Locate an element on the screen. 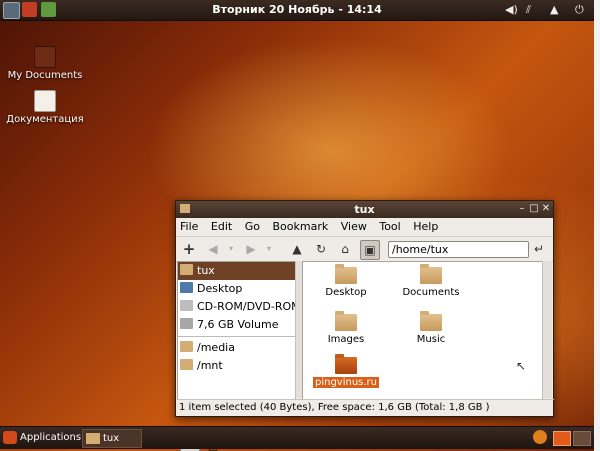 Image resolution: width=600 pixels, height=451 pixels. forward-history-icon: ▾ is located at coordinates (269, 249).